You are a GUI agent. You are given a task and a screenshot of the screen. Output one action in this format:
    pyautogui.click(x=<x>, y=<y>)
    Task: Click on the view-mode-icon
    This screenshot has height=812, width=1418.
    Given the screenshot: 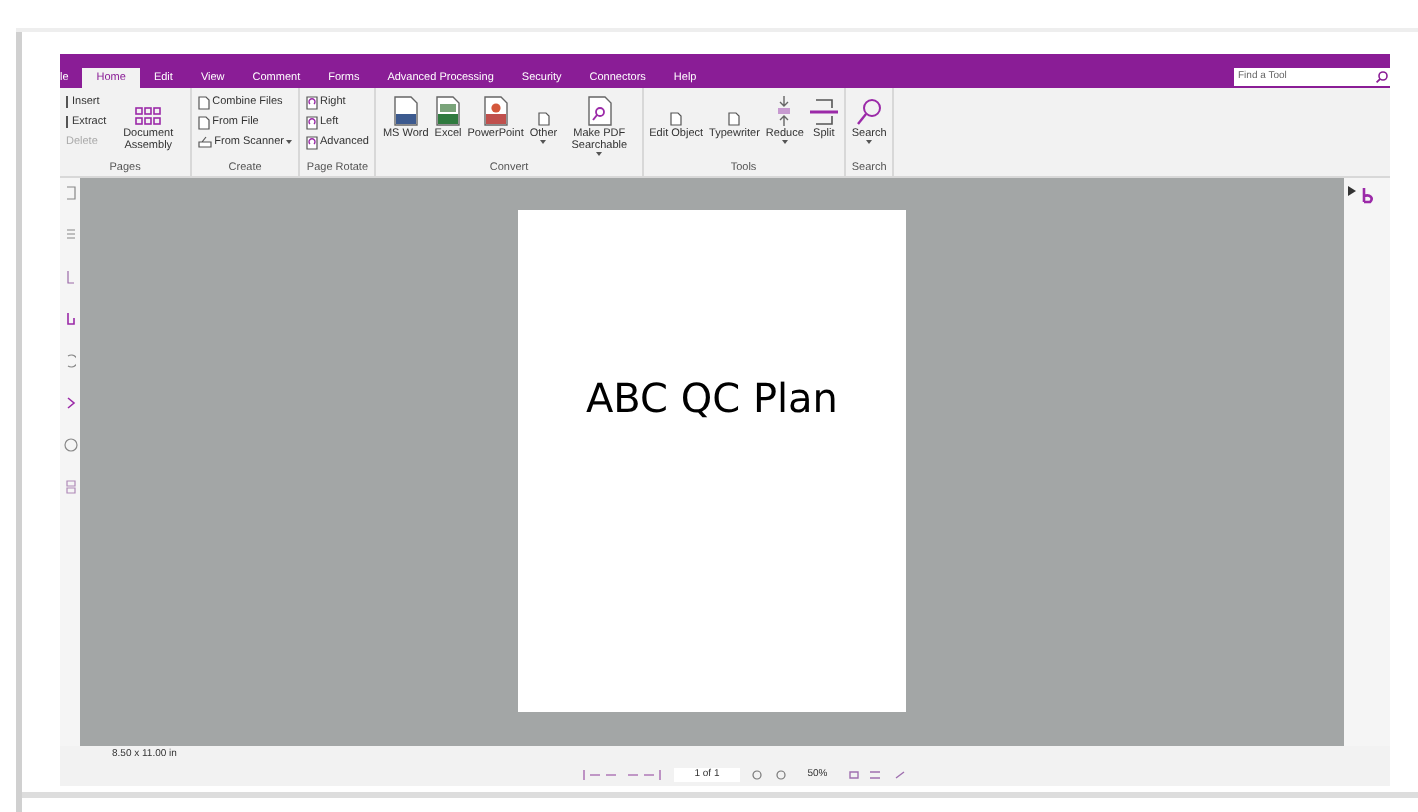 What is the action you would take?
    pyautogui.click(x=877, y=774)
    